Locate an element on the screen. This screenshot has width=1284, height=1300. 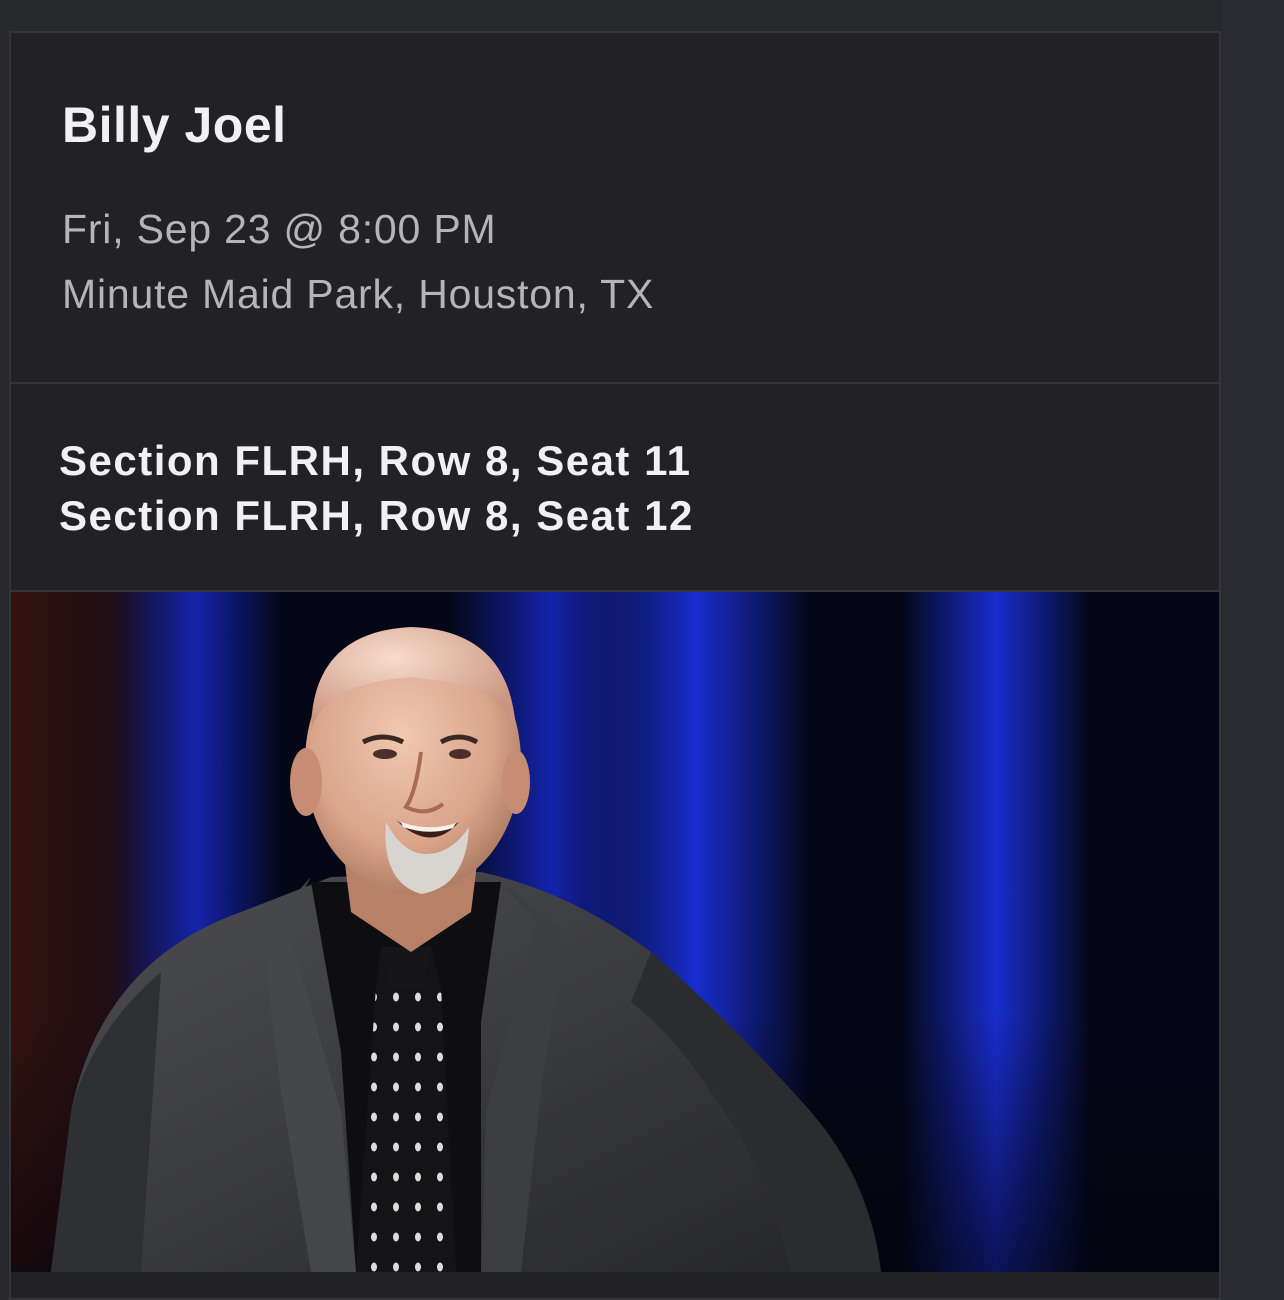
event-datetime: Fri, Sep 23 @ 8:00 PM is located at coordinates (279, 229).